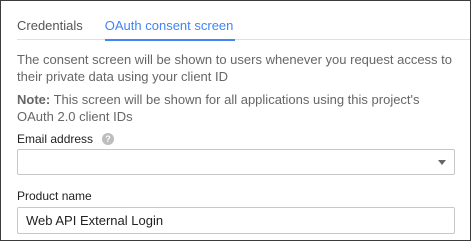  I want to click on tab-oauth-consent-screen: OAuth consent screen, so click(170, 29).